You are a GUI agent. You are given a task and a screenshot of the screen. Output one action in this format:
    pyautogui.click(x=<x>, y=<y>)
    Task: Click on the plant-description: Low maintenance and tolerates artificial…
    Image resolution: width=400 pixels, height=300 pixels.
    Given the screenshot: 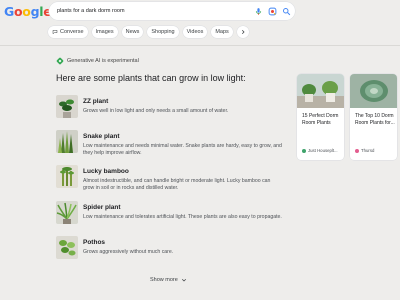 What is the action you would take?
    pyautogui.click(x=182, y=217)
    